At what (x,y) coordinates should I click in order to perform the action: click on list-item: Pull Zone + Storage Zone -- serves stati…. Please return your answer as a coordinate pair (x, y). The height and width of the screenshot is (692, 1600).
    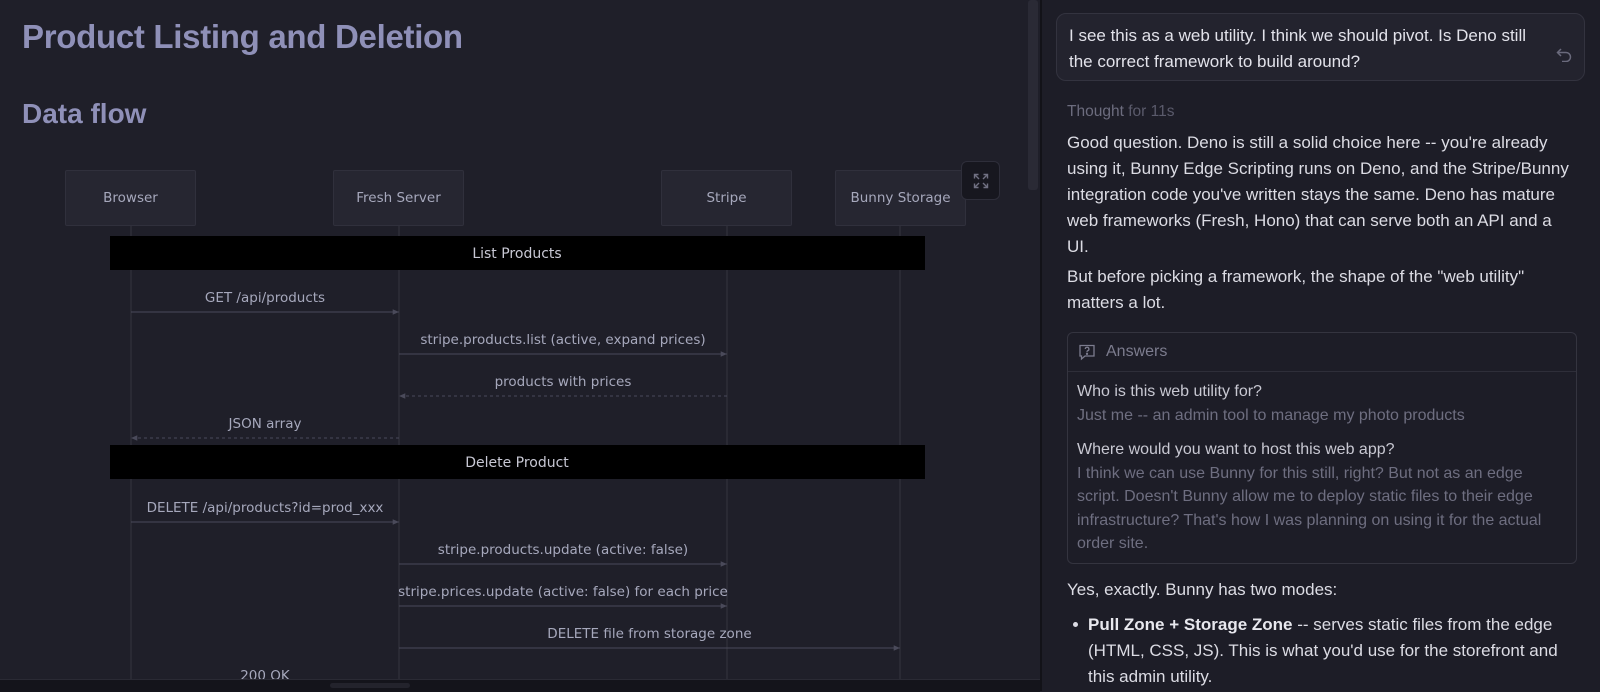
    Looking at the image, I should click on (1322, 651).